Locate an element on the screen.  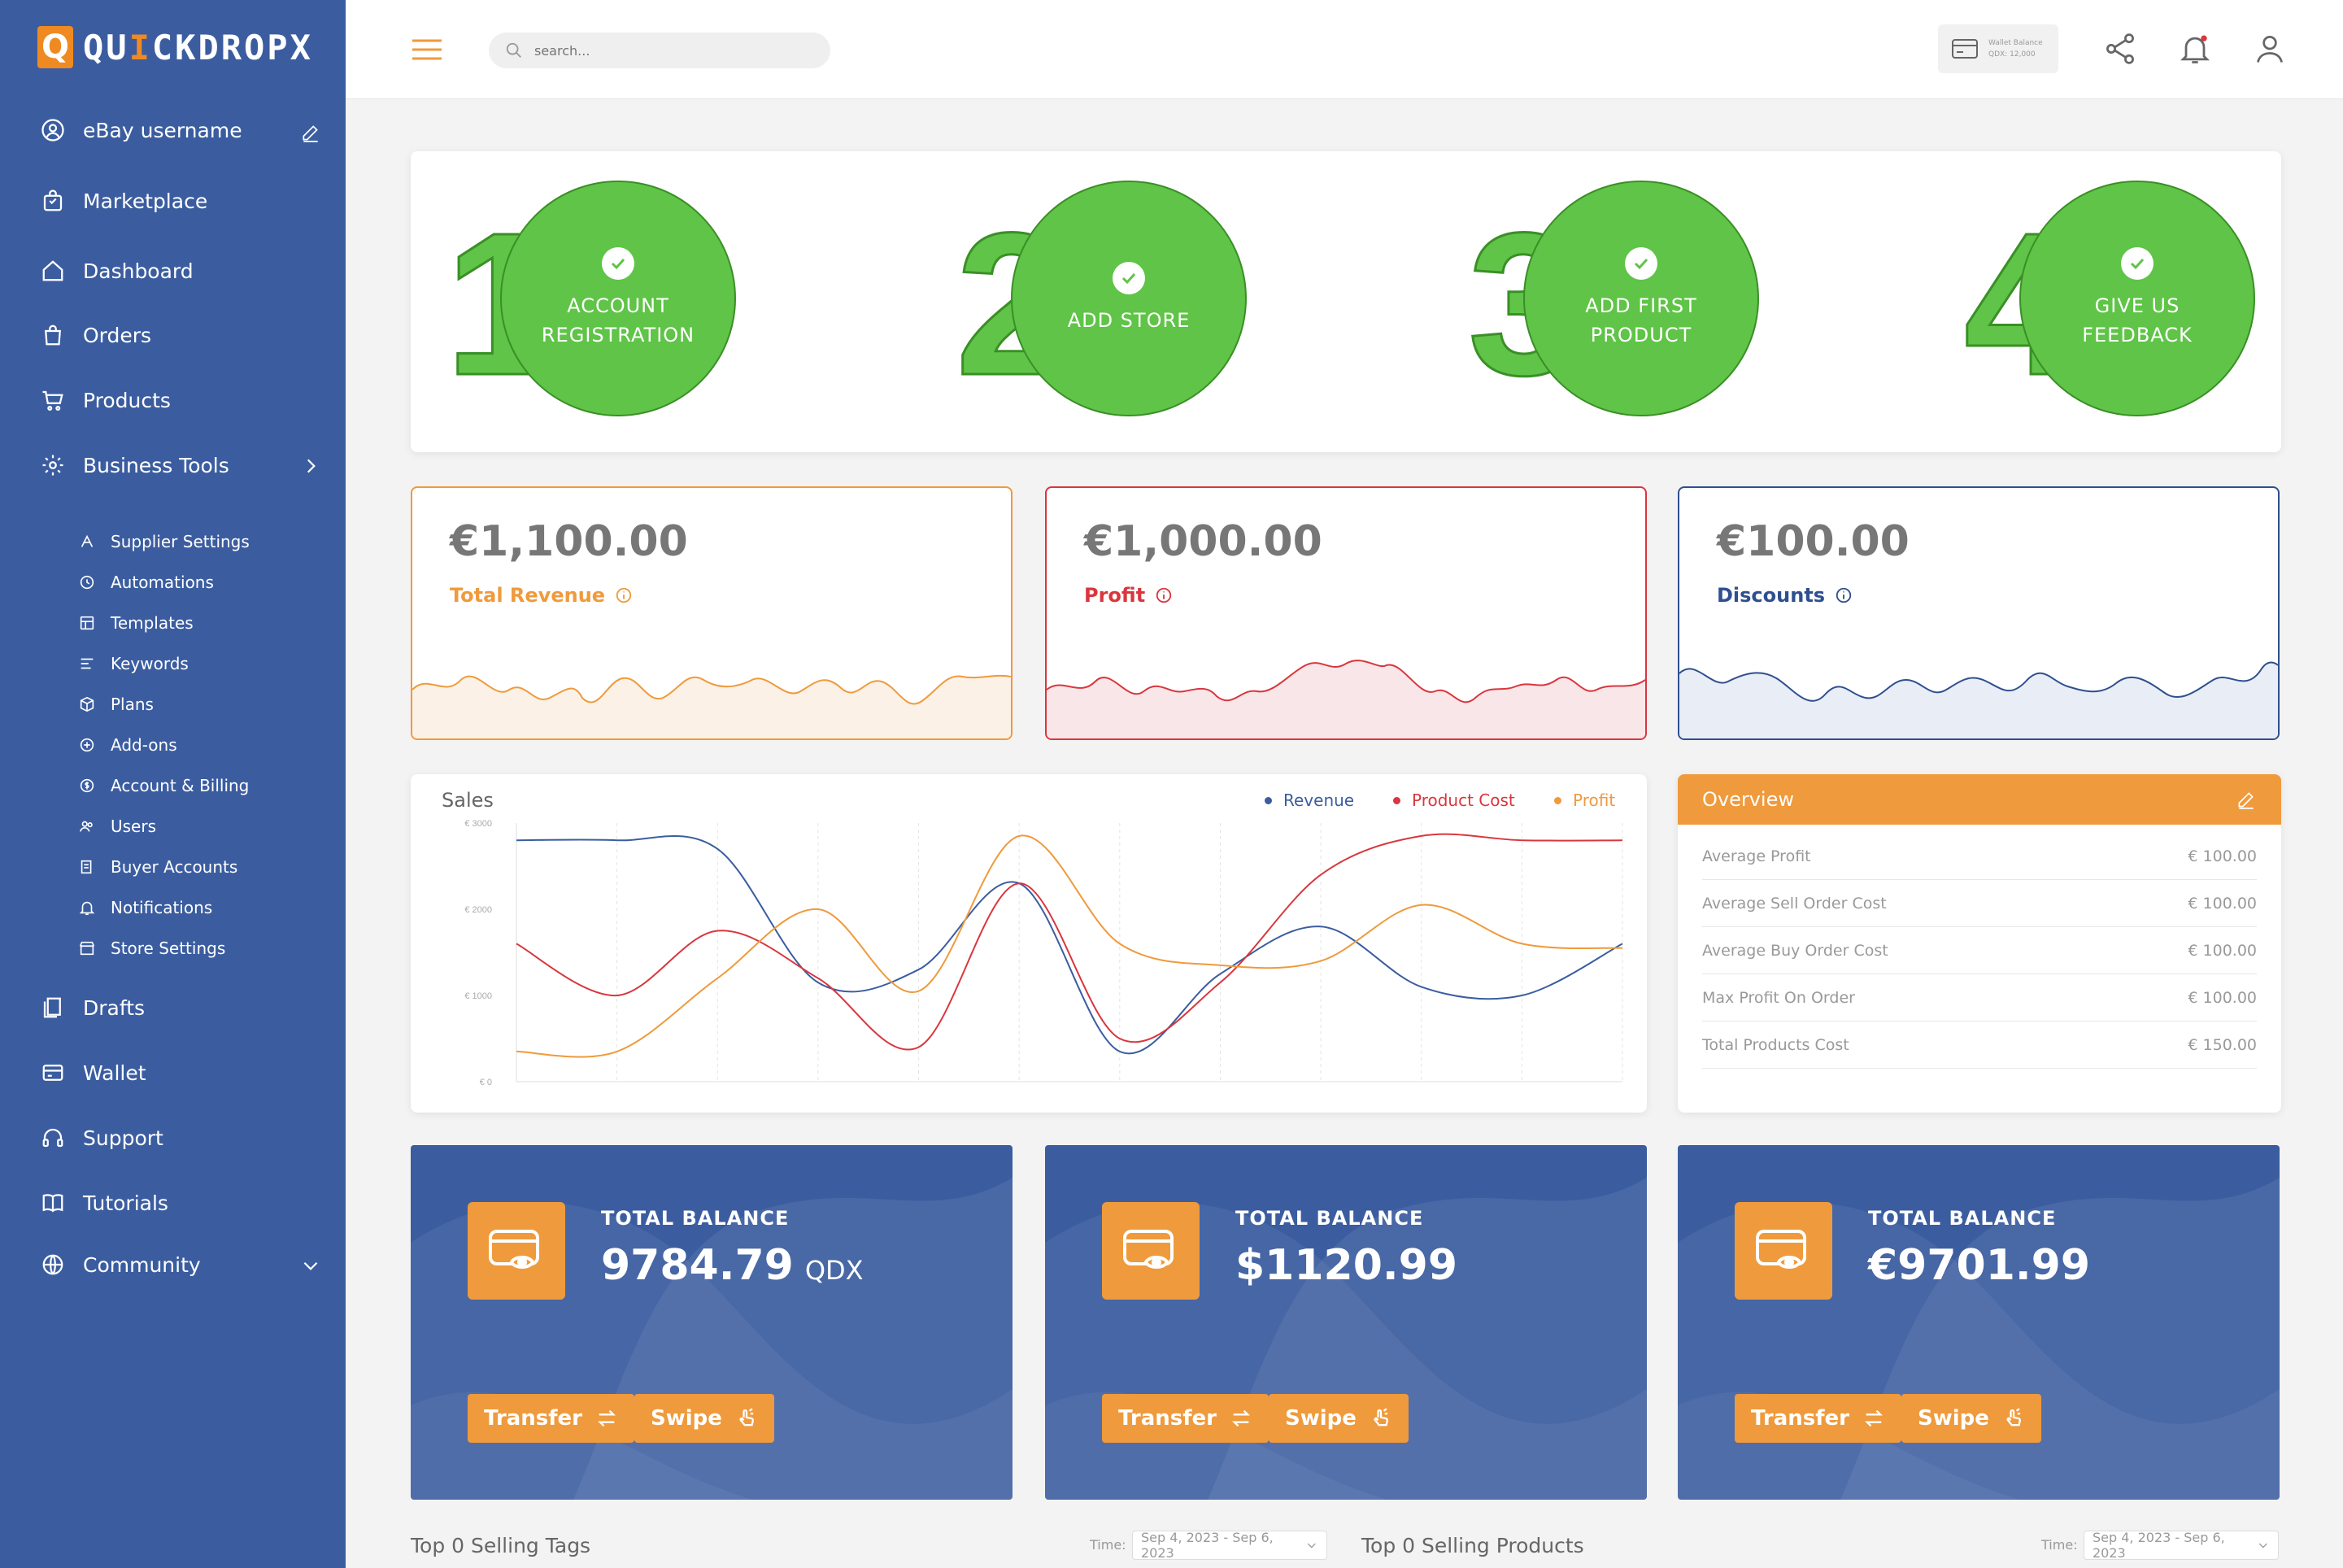
step-circle: ADD FIRST PRODUCT is located at coordinates (1641, 298).